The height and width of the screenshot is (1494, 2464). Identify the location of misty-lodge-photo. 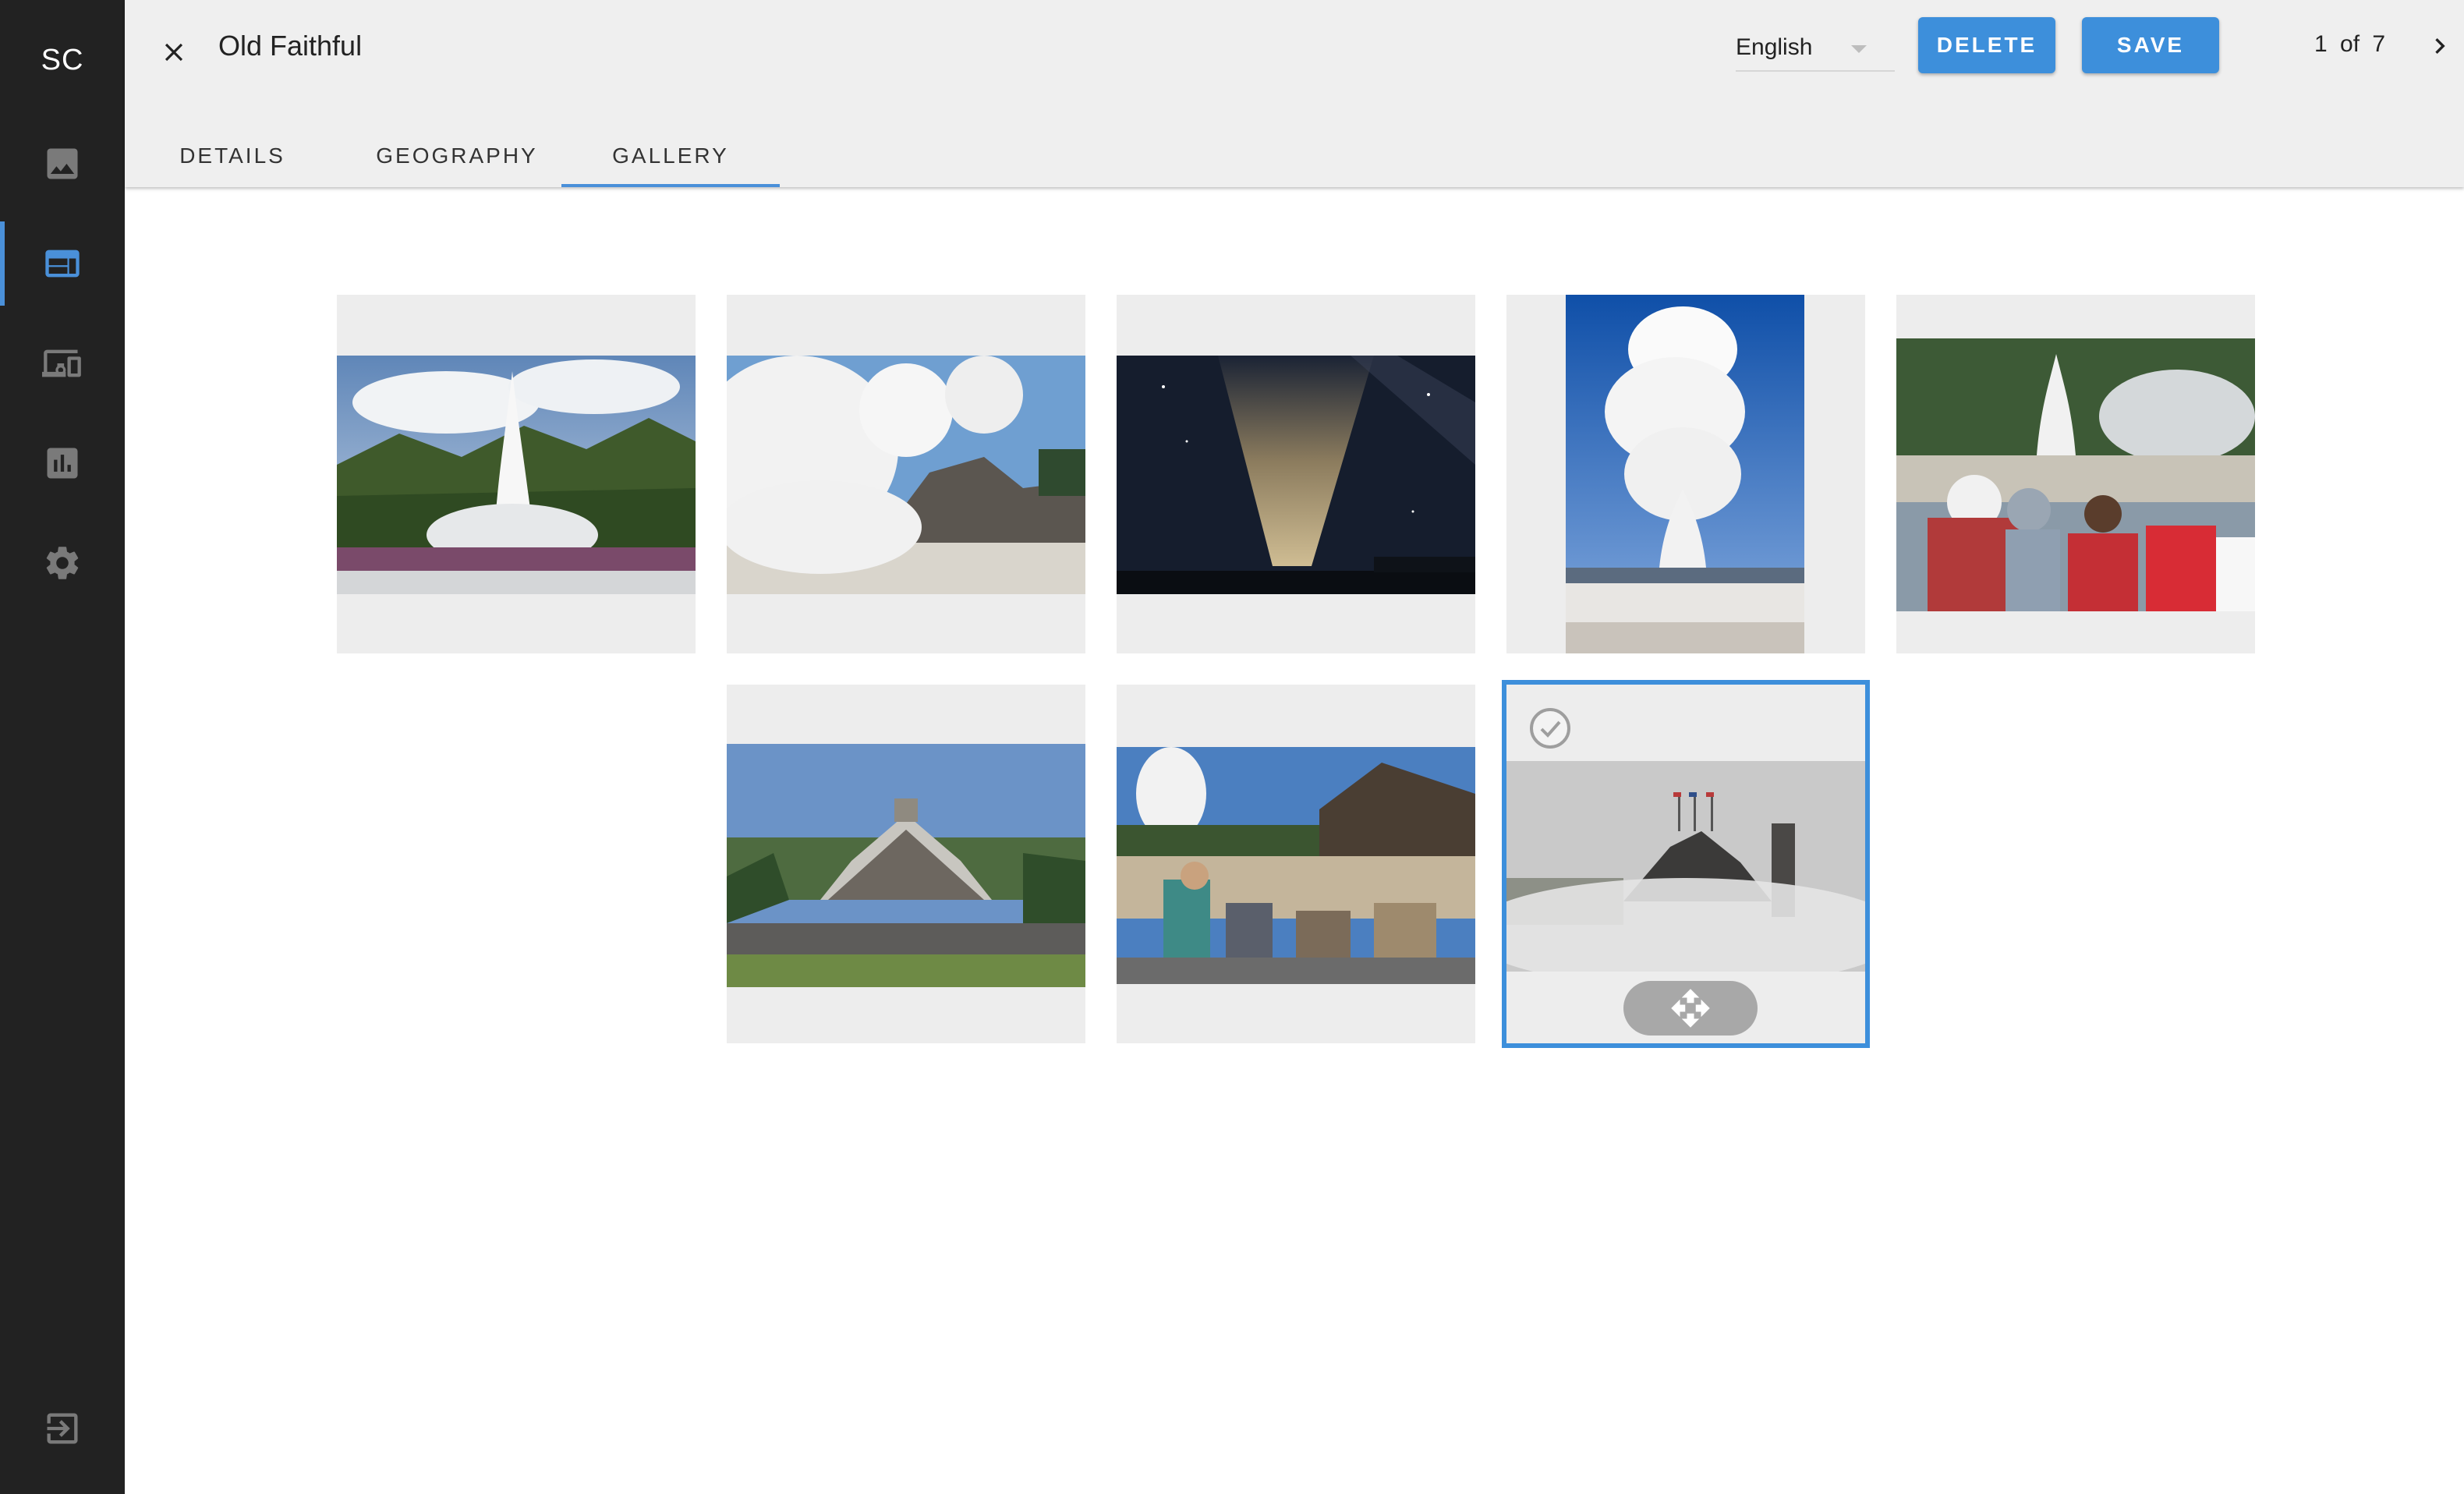
(1686, 866).